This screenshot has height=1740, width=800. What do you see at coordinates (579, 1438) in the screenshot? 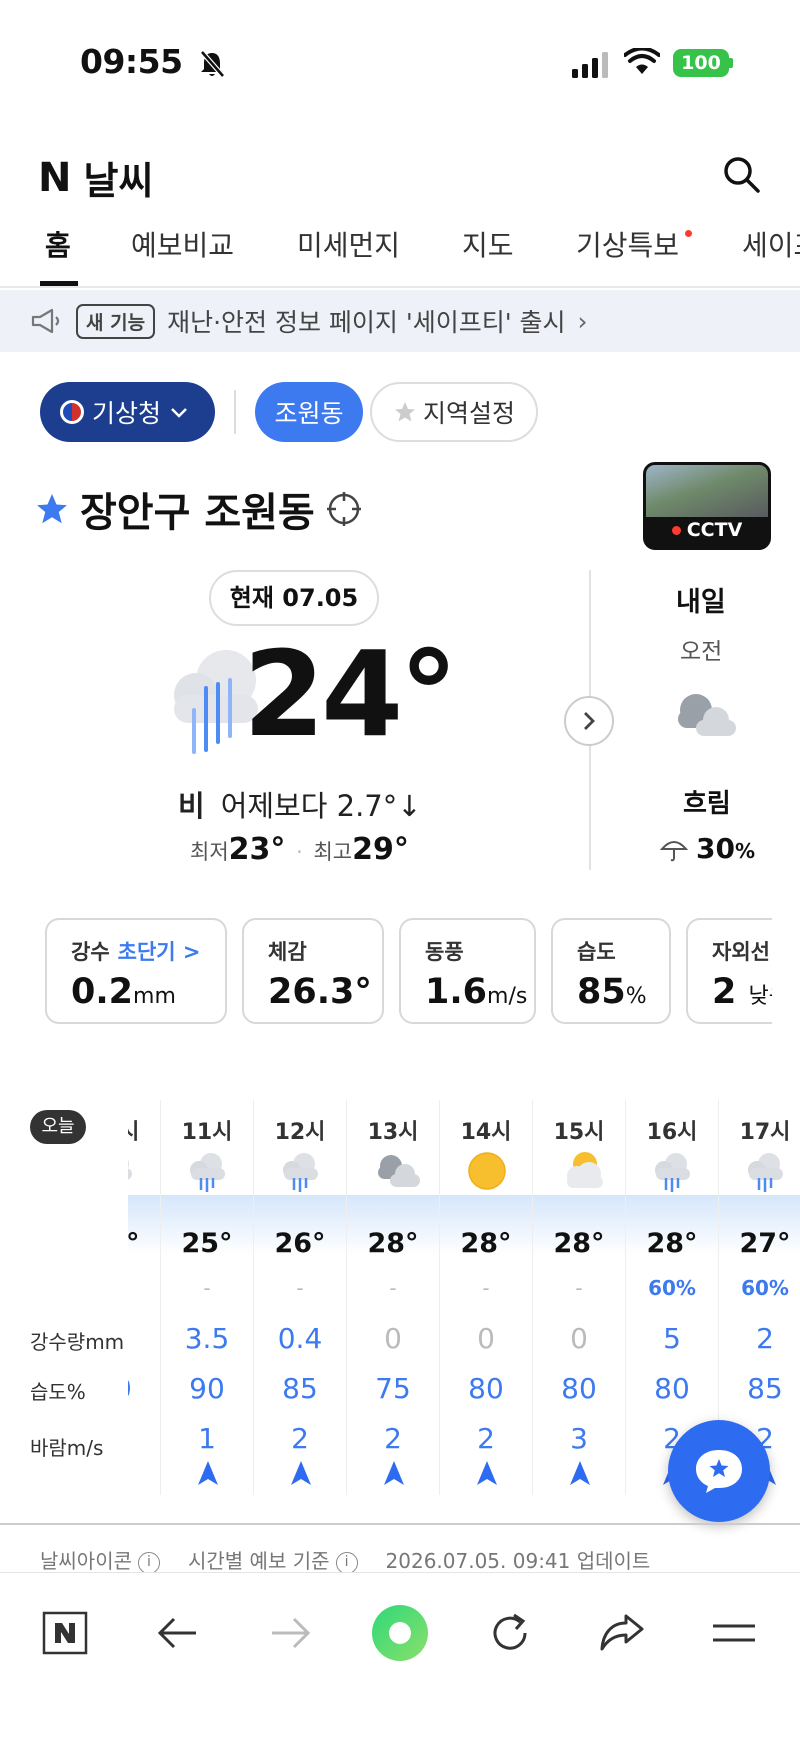
I see `hour-wind: 3` at bounding box center [579, 1438].